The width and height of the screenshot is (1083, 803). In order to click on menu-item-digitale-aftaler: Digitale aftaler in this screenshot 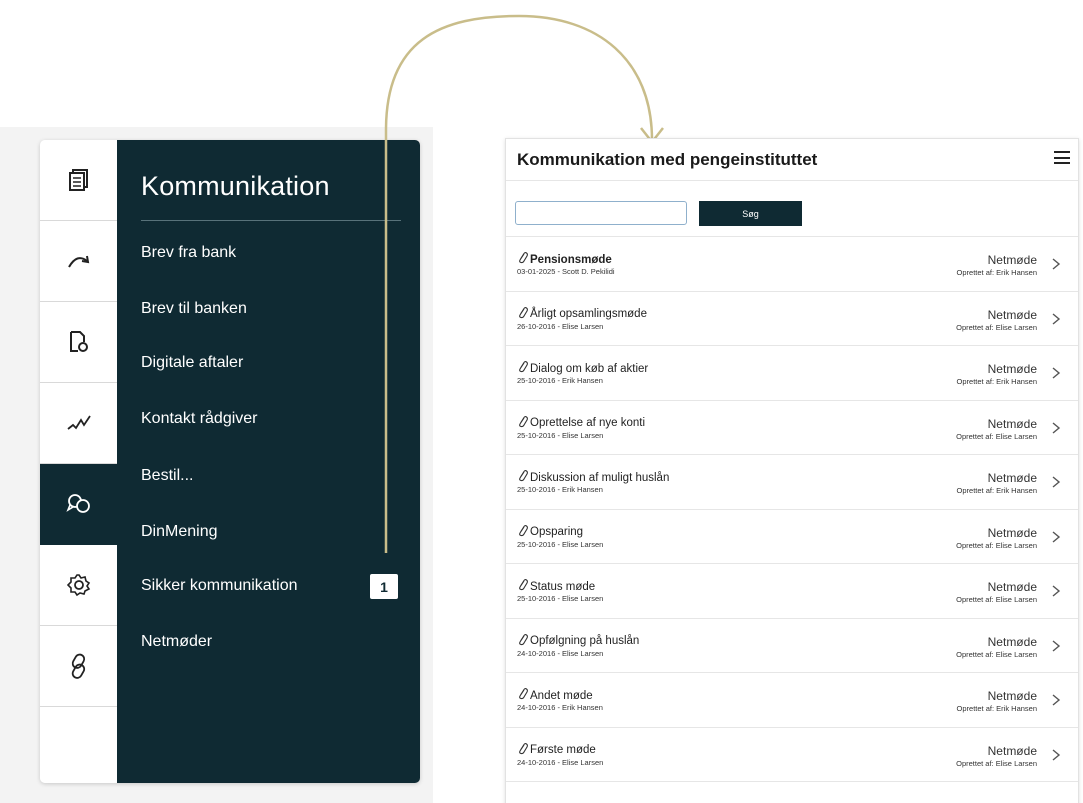, I will do `click(192, 363)`.